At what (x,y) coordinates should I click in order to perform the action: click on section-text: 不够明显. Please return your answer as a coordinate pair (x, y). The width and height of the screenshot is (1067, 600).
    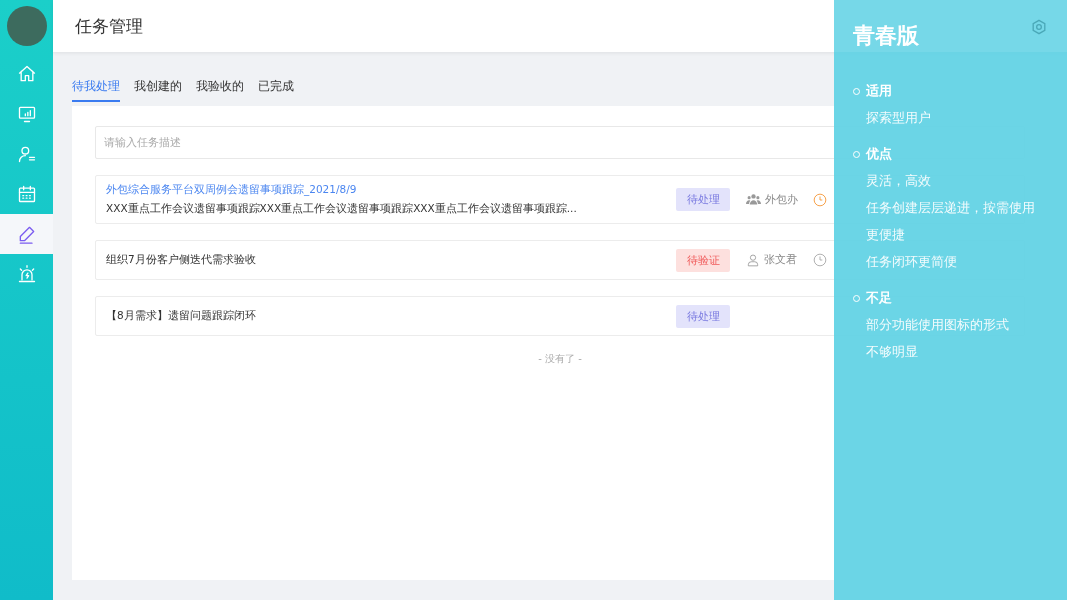
    Looking at the image, I should click on (892, 352).